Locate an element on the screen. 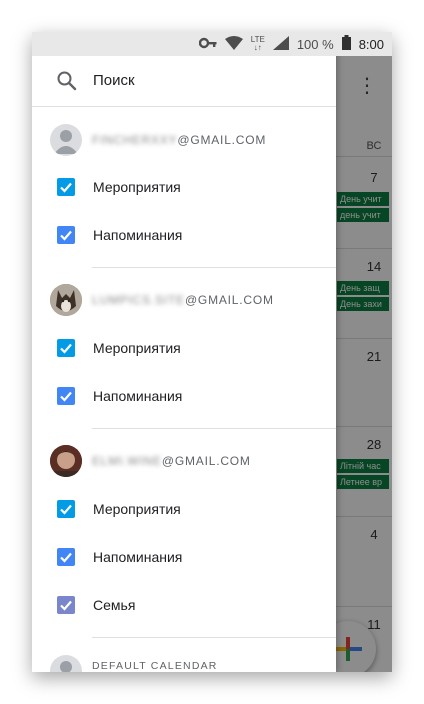 This screenshot has width=424, height=704. battery-icon is located at coordinates (346, 44).